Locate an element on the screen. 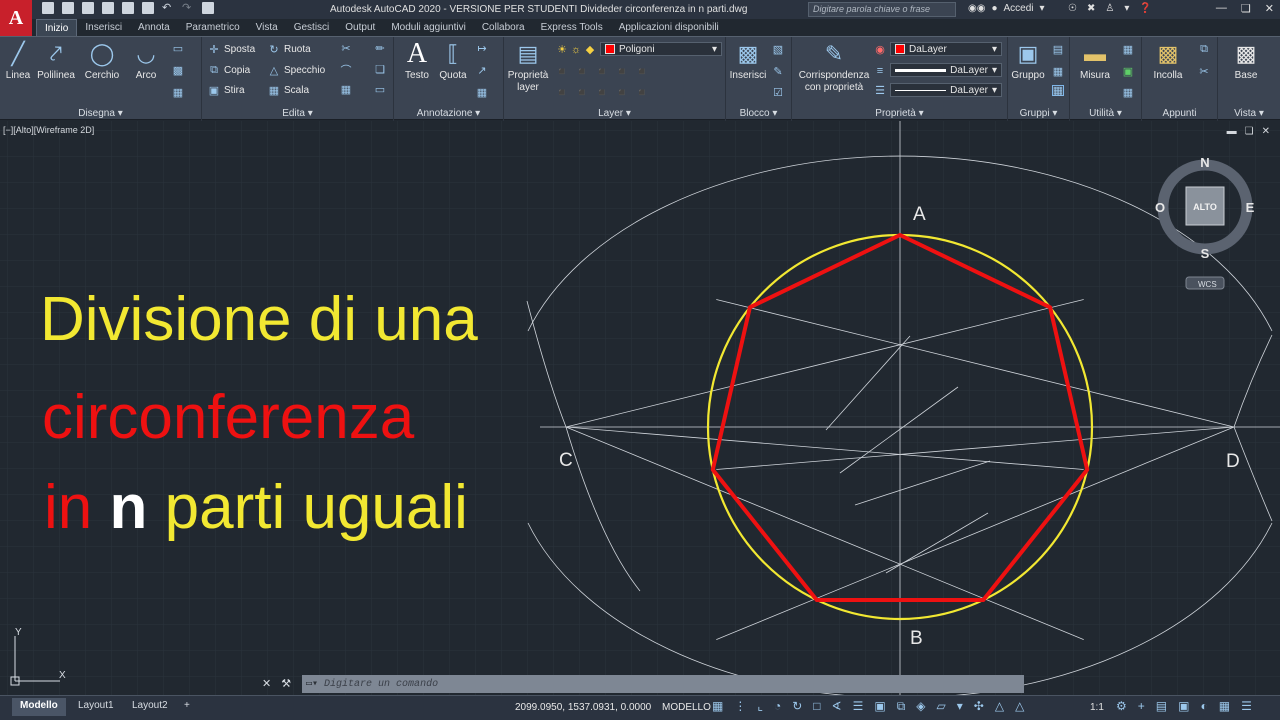 This screenshot has width=1280, height=720. annotation-visibility-icon: △ is located at coordinates (999, 706).